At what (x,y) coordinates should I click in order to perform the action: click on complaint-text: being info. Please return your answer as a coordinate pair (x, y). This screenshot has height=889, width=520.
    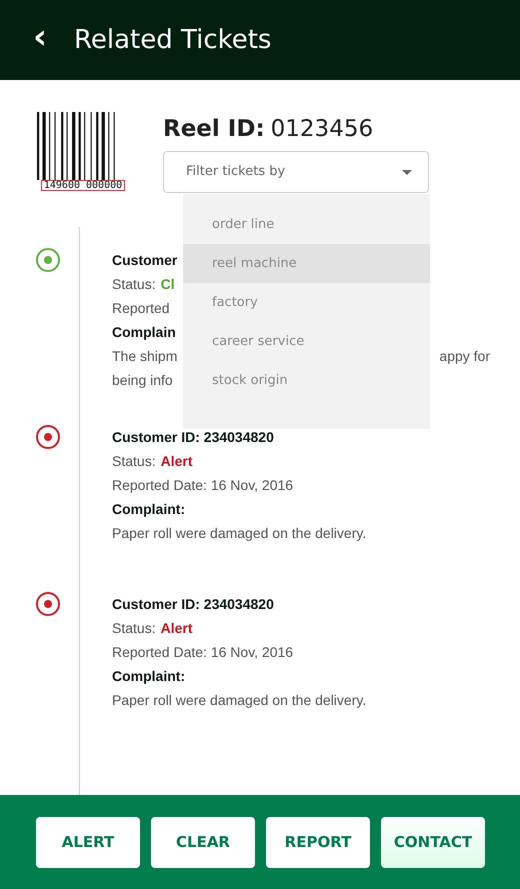
    Looking at the image, I should click on (142, 380).